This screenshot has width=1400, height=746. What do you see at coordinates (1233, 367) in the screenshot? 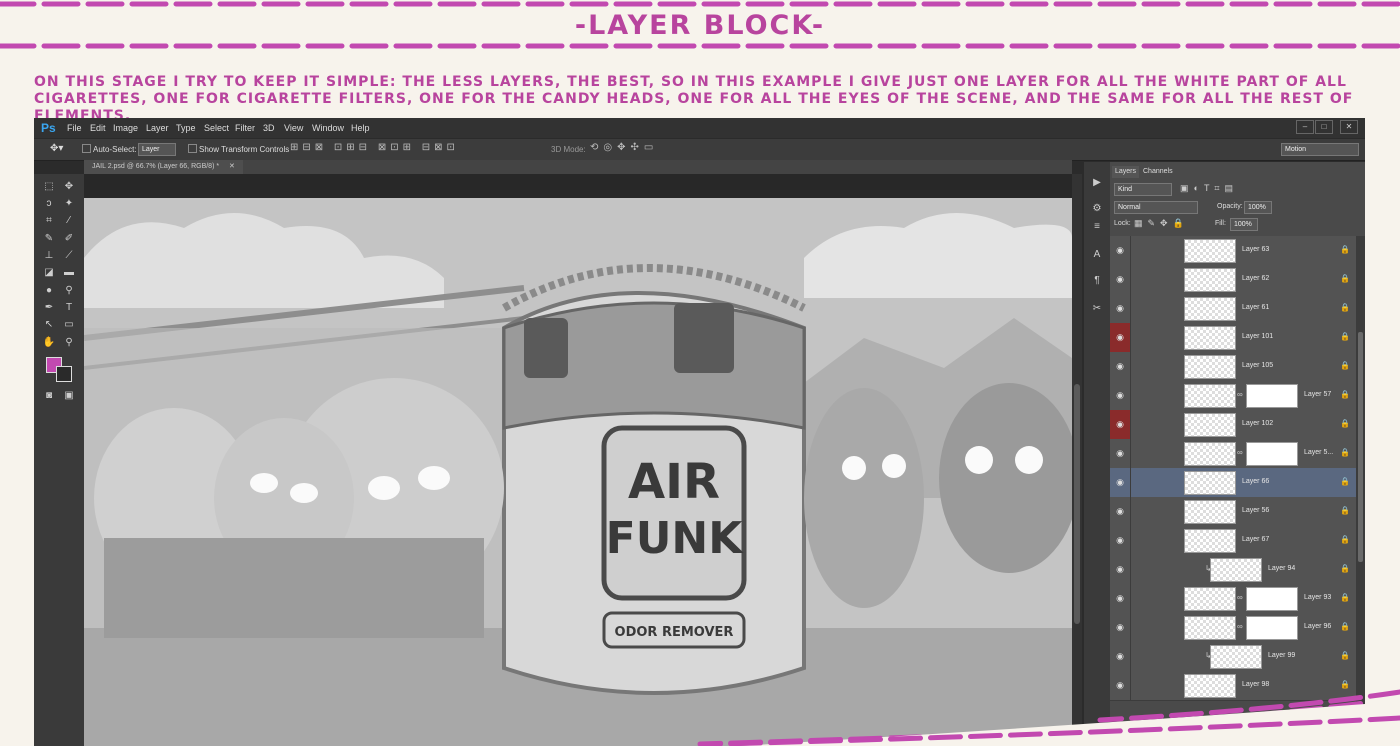
I see `layer-row: ◉ Layer 105 🔒` at bounding box center [1233, 367].